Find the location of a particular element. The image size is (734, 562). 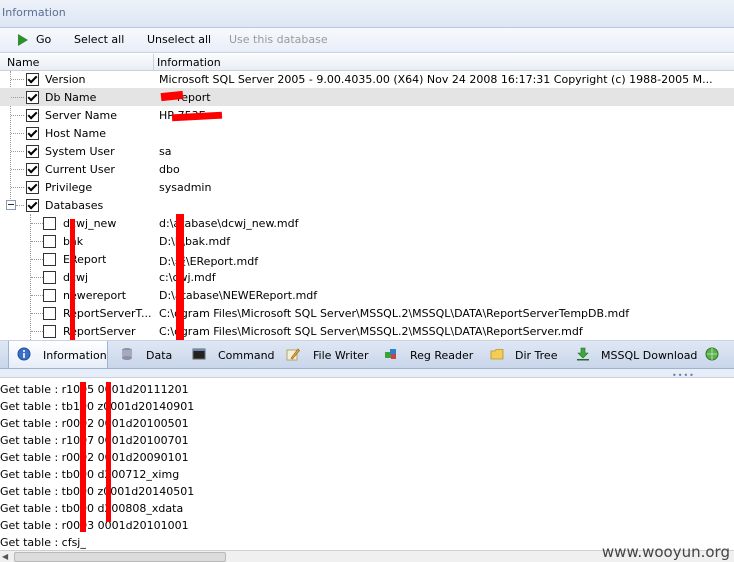

column-header-name: Name is located at coordinates (23, 62).